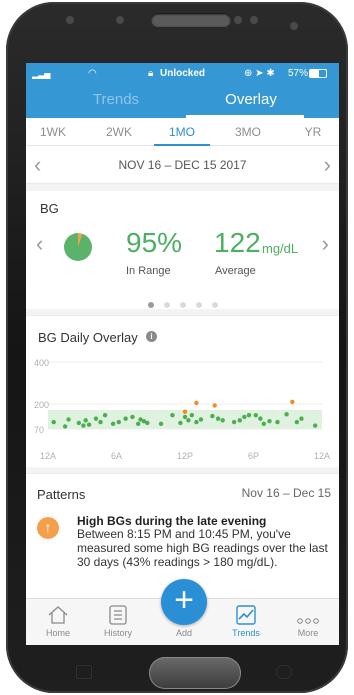 The width and height of the screenshot is (354, 695). Describe the element at coordinates (182, 187) in the screenshot. I see `section-gap` at that location.